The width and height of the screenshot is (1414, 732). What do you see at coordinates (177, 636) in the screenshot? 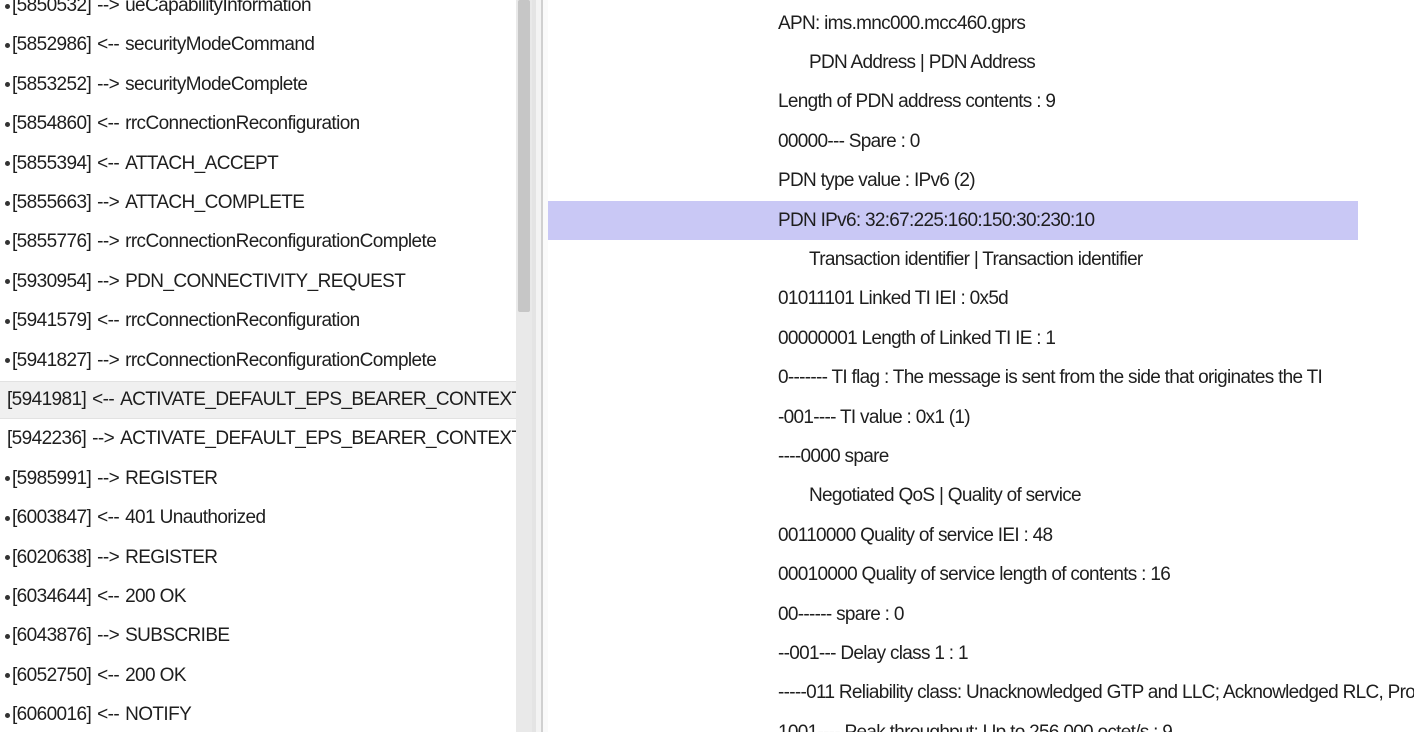
I see `message-name: SUBSCRIBE` at bounding box center [177, 636].